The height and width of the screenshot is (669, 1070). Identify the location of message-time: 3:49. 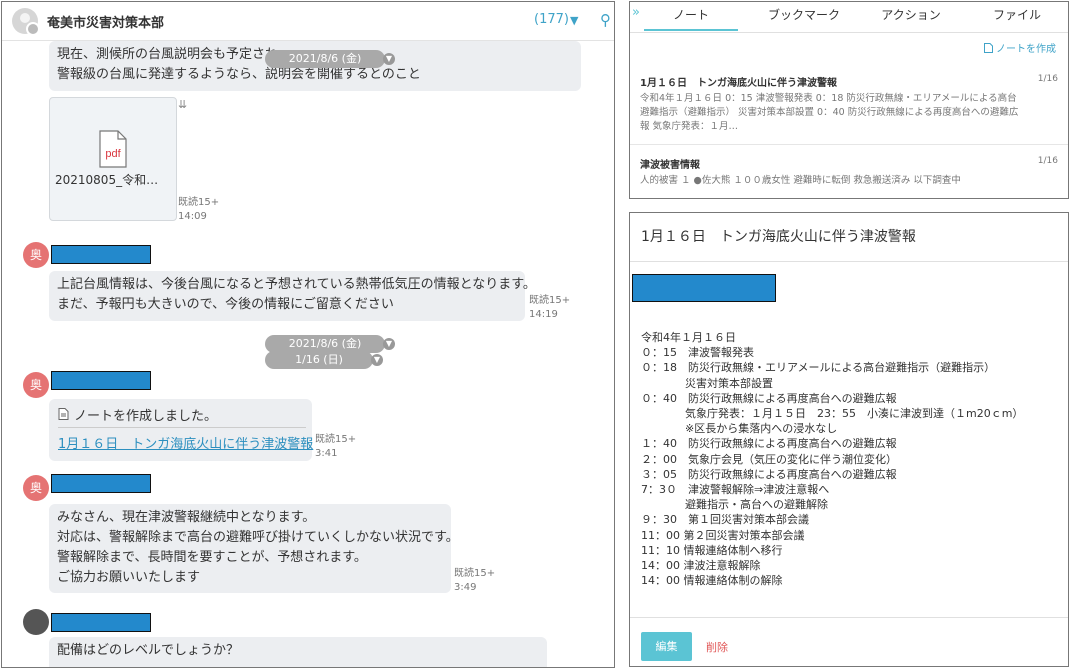
(465, 587).